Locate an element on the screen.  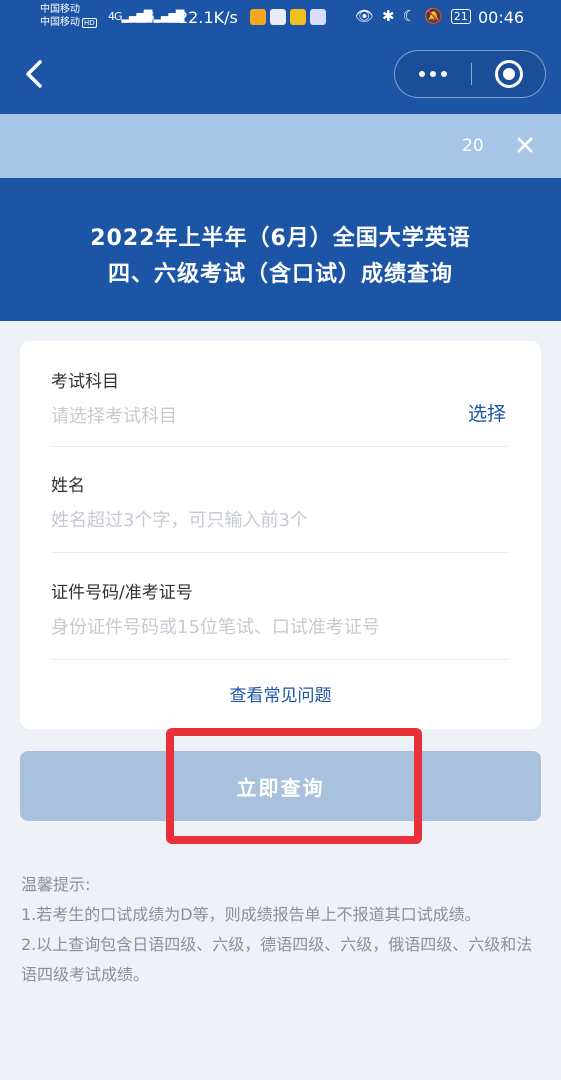
carrier-2: 中国移动 is located at coordinates (60, 22).